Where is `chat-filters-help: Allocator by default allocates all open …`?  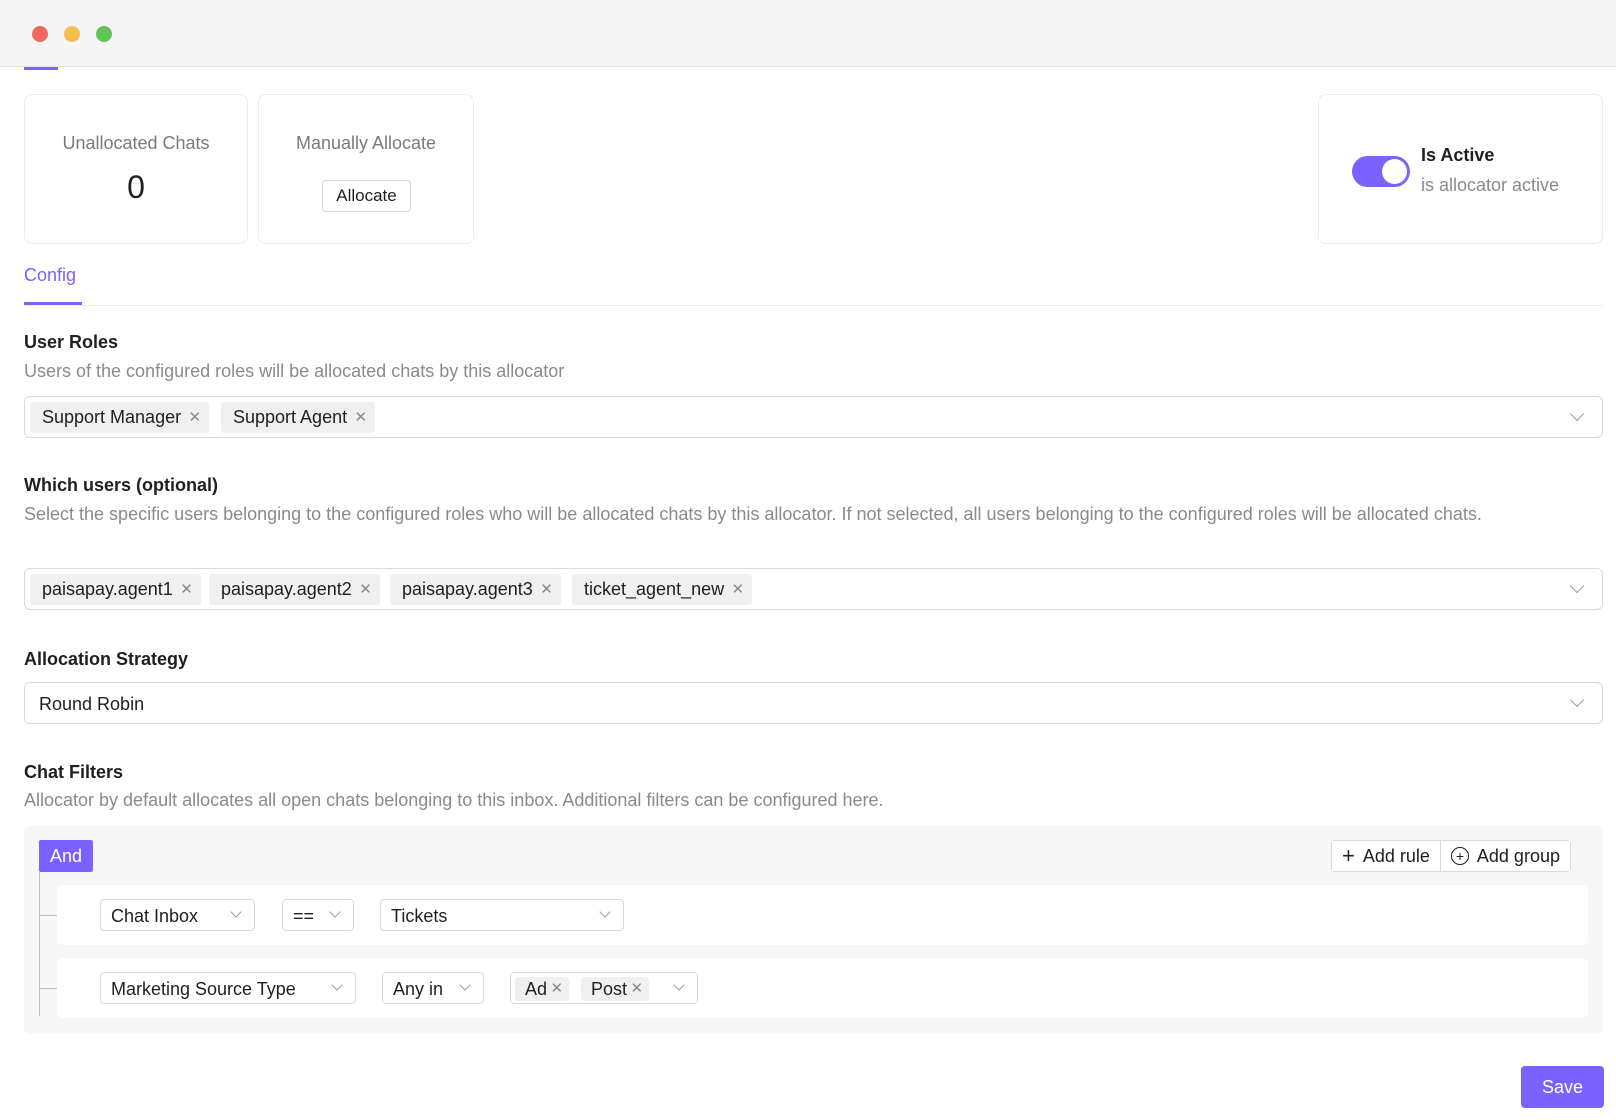 chat-filters-help: Allocator by default allocates all open … is located at coordinates (454, 800).